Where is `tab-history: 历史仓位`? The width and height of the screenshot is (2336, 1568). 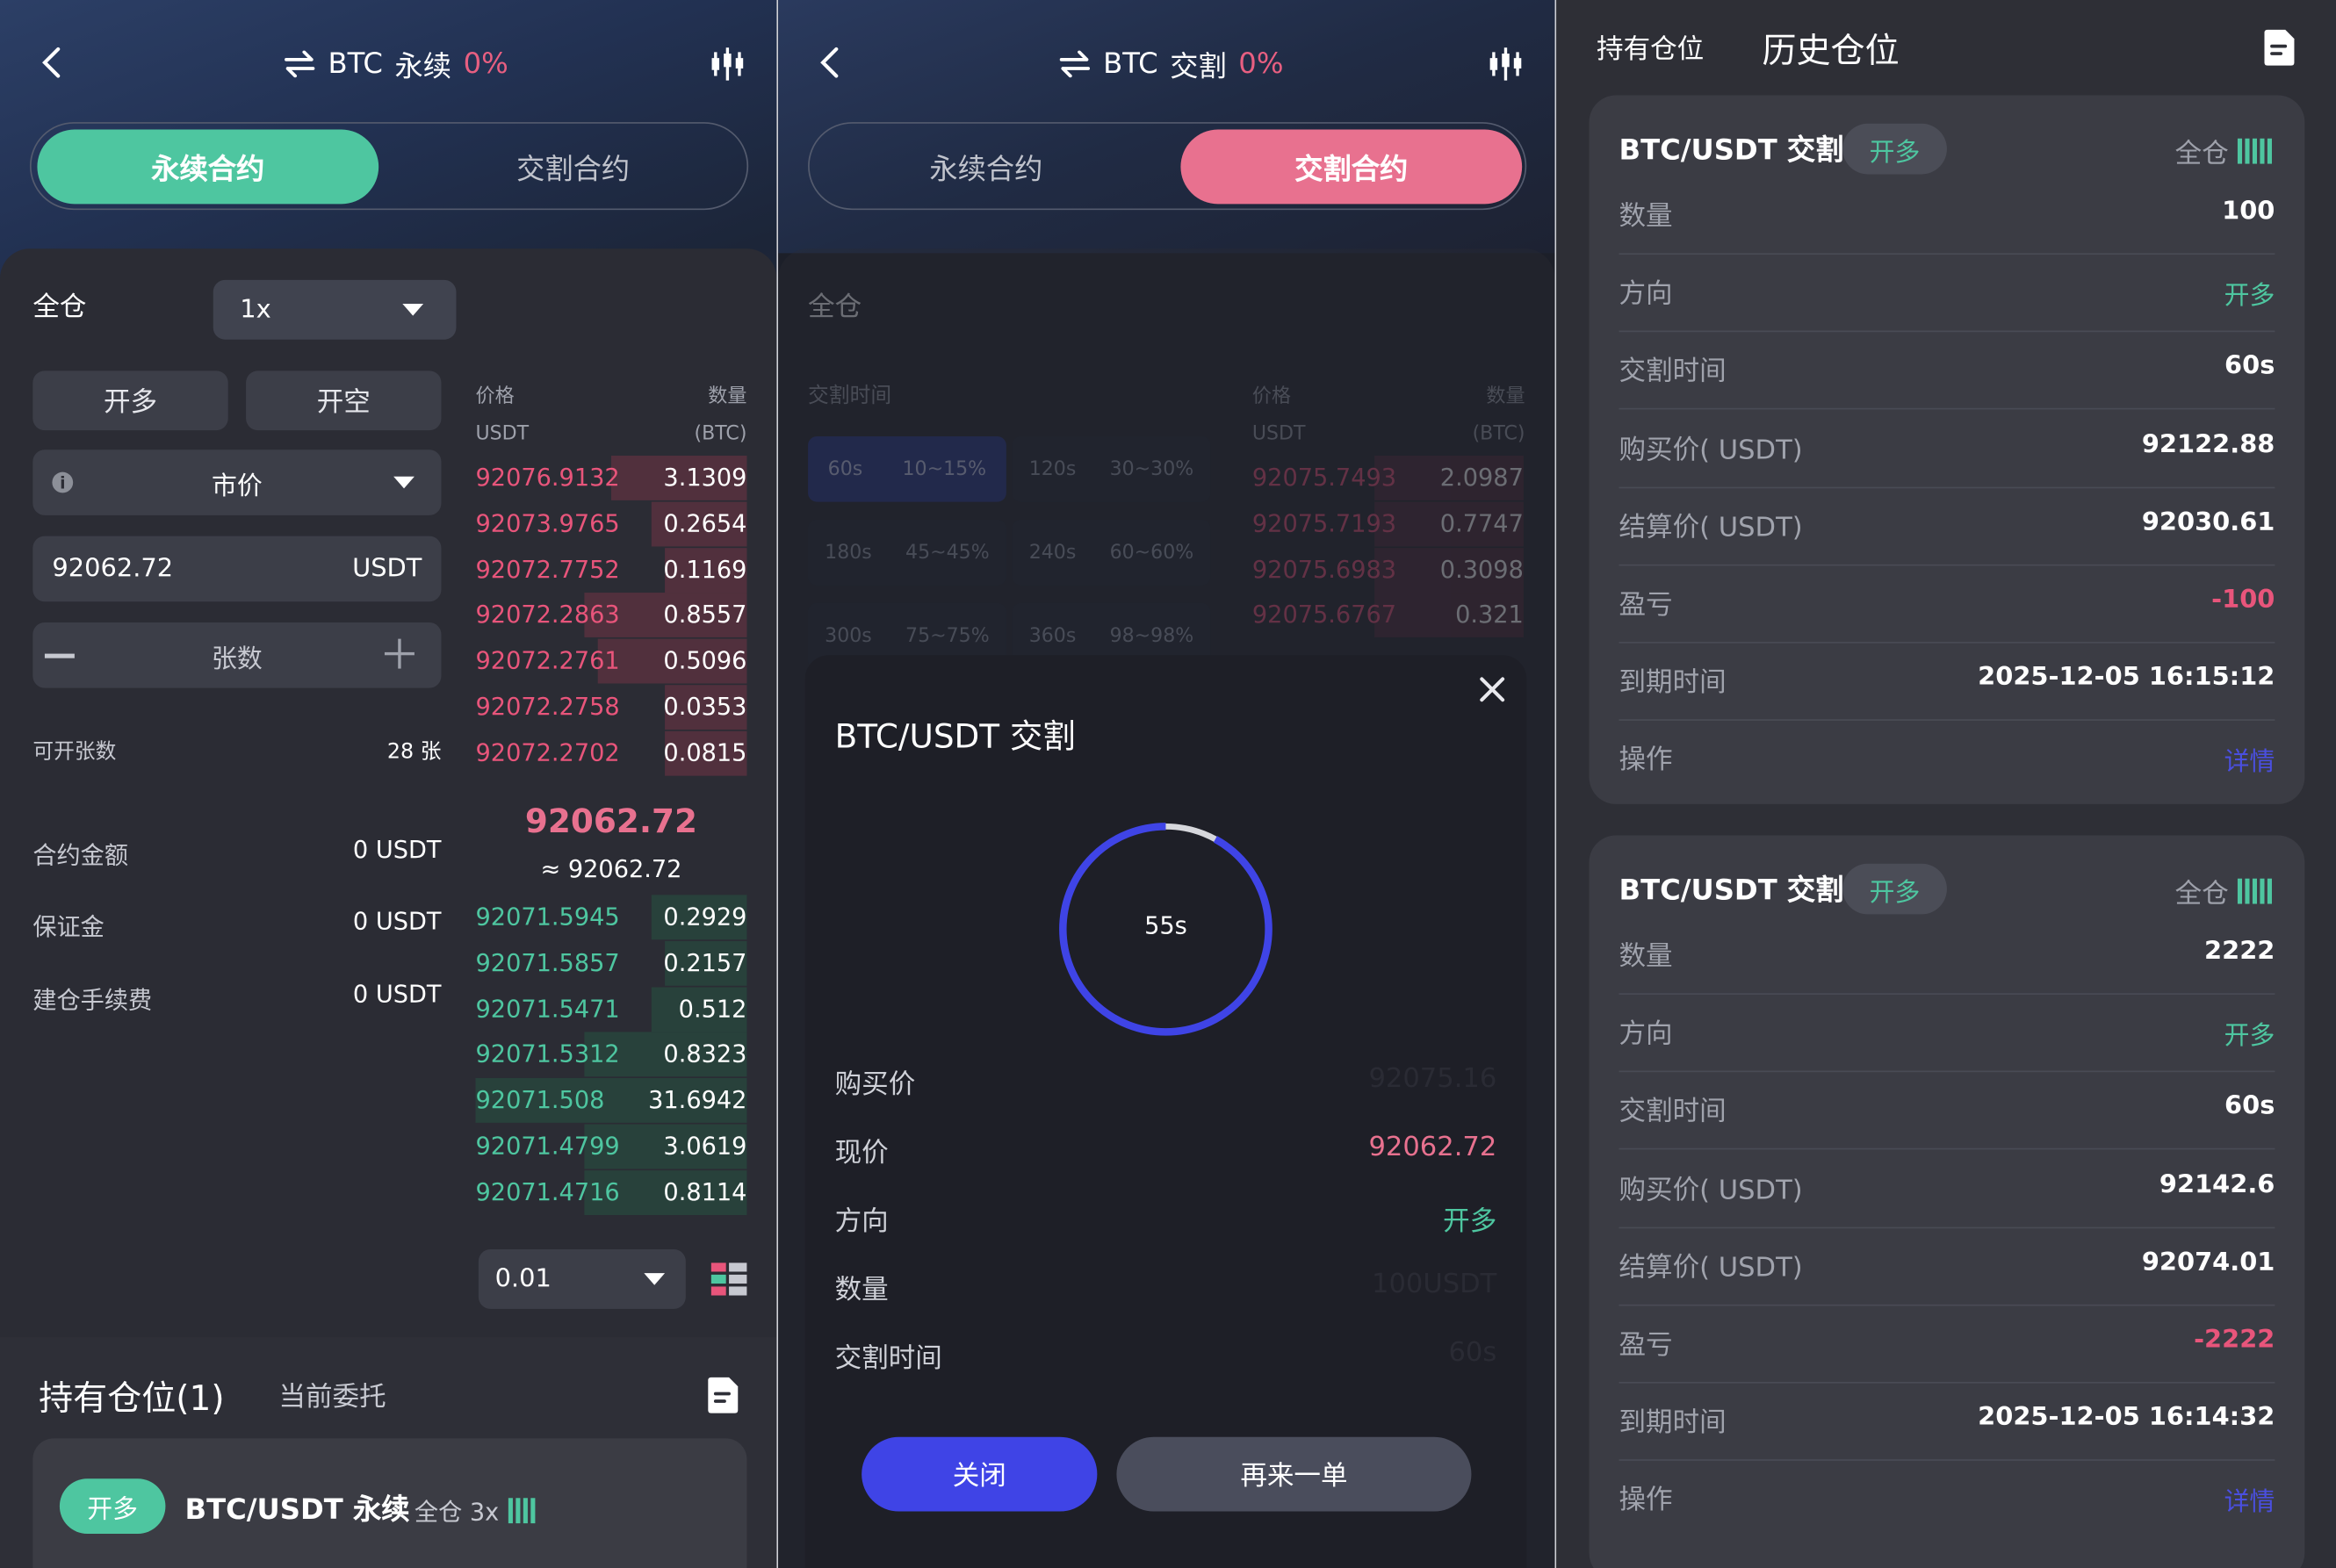
tab-history: 历史仓位 is located at coordinates (1831, 47).